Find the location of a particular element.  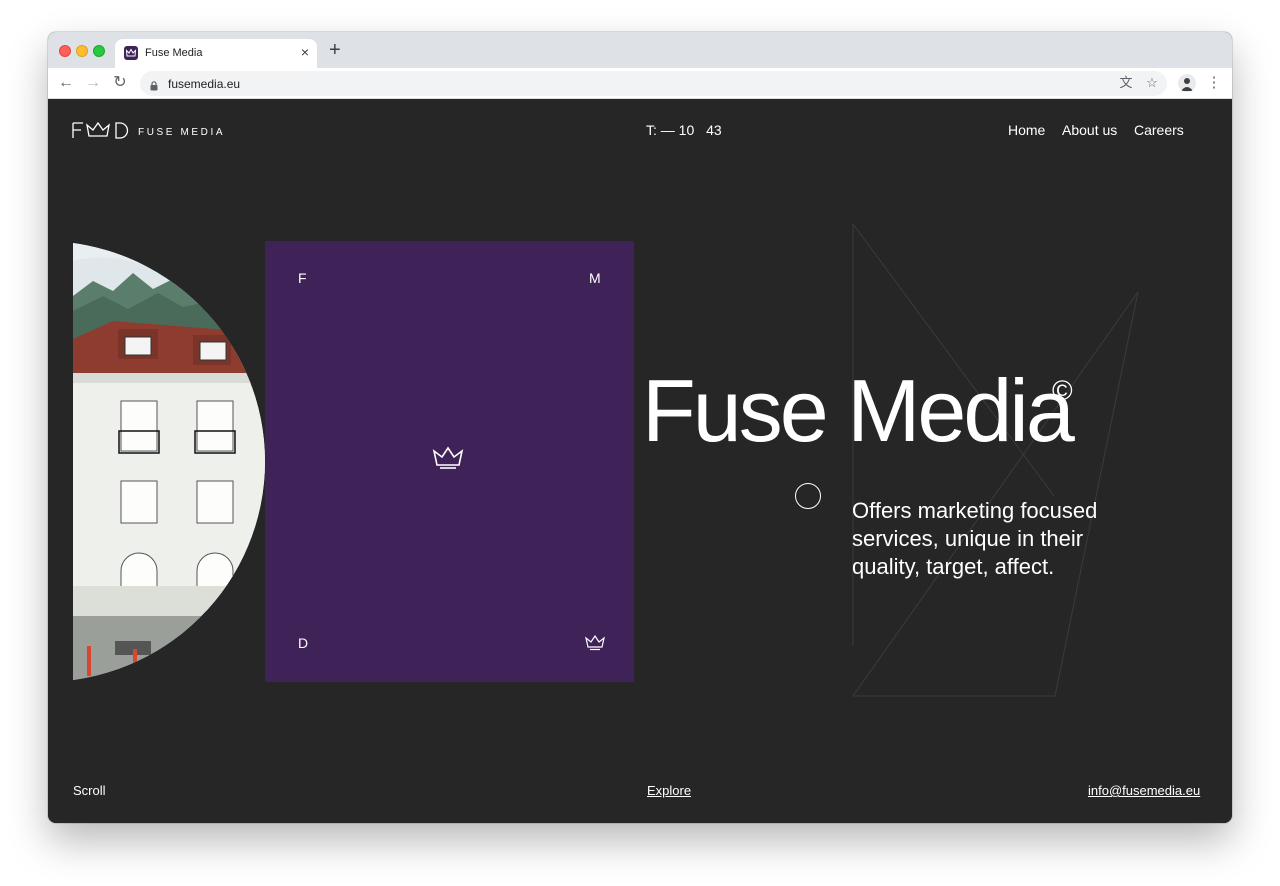

forward-arrow-icon: → is located at coordinates (93, 83).